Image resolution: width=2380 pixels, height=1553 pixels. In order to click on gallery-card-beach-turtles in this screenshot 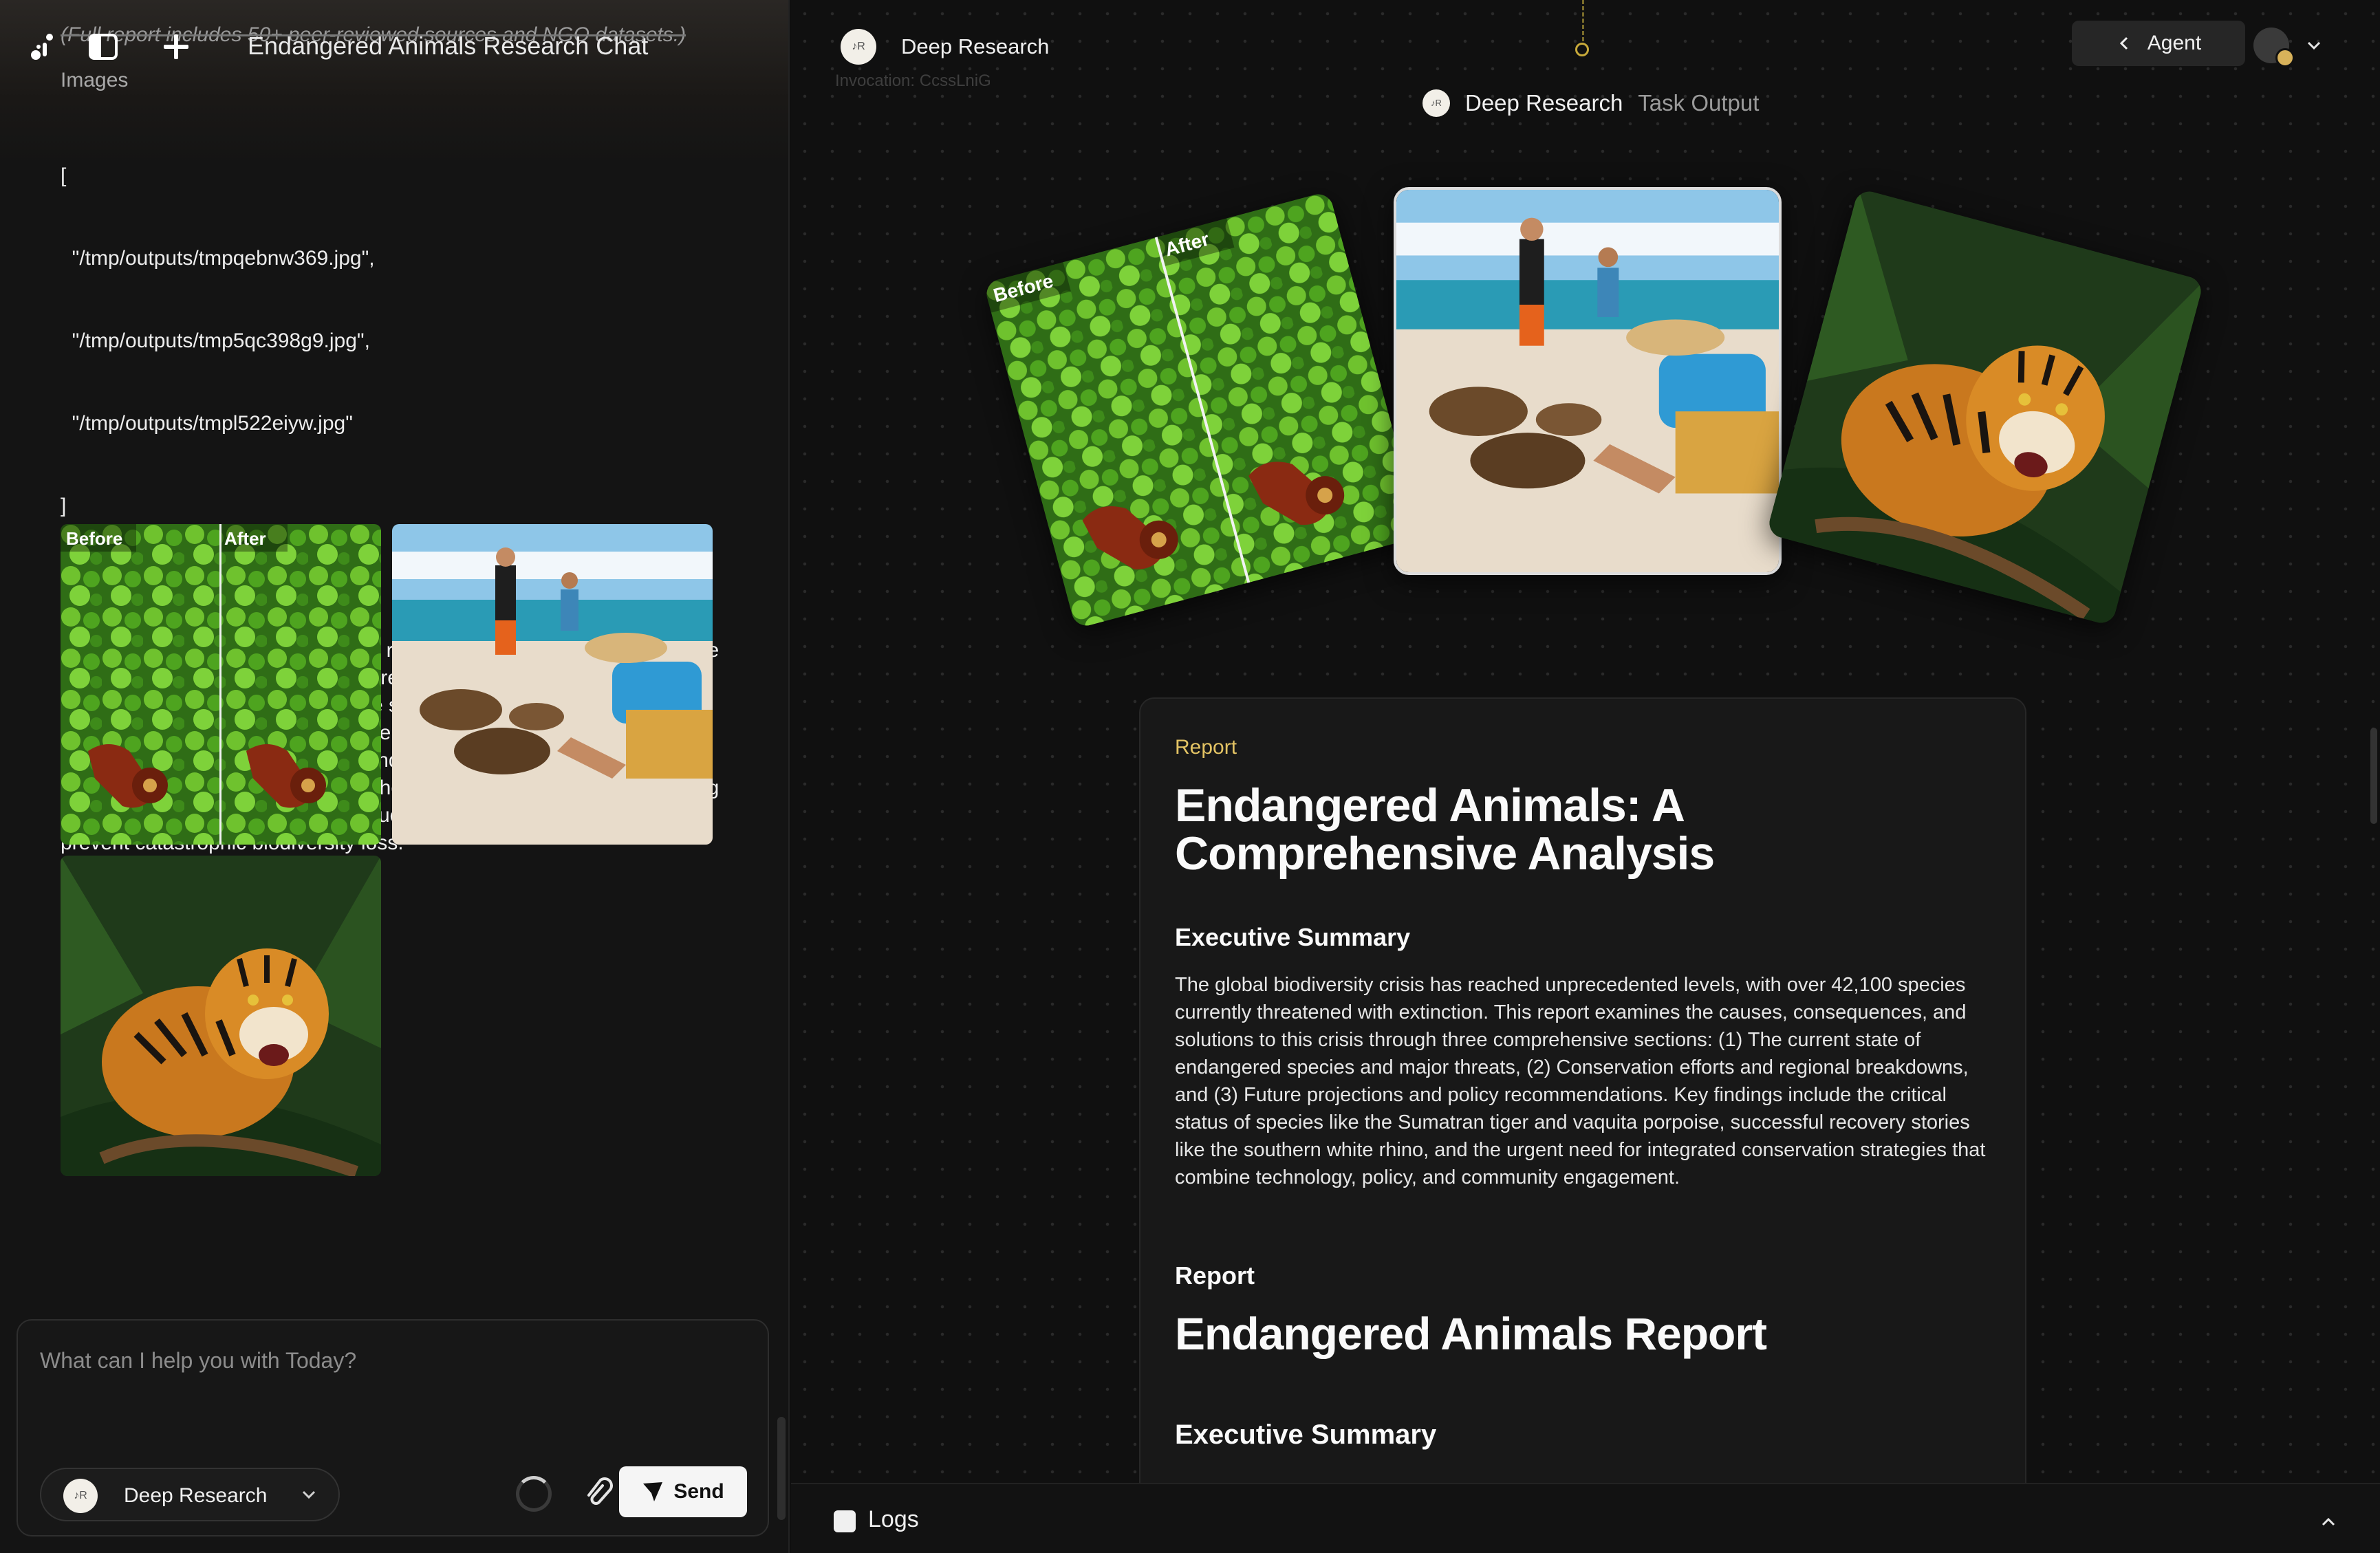, I will do `click(1588, 381)`.